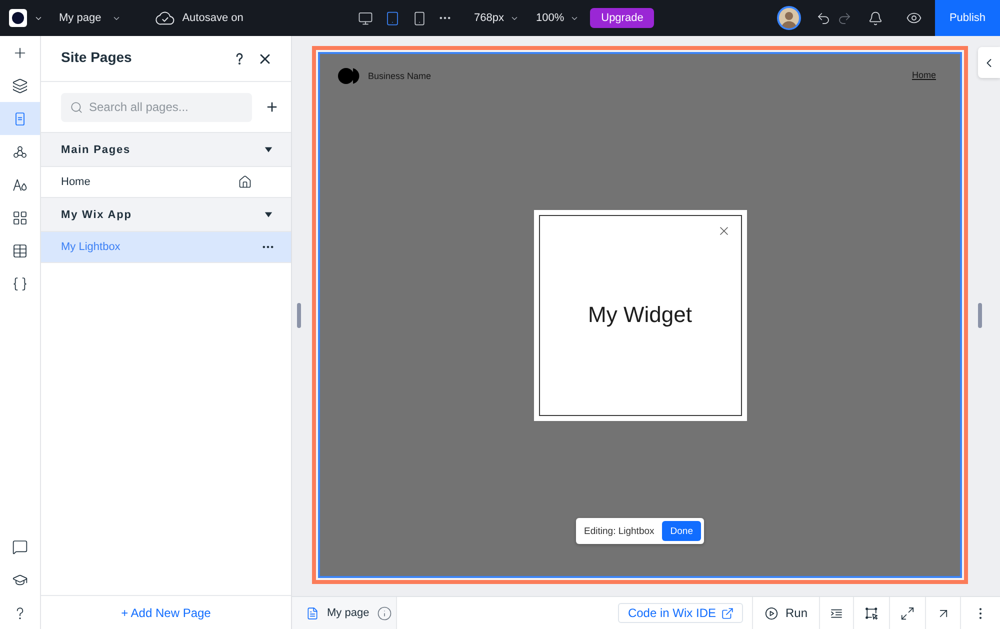 Image resolution: width=1000 pixels, height=629 pixels. I want to click on panel-title: Site Pages, so click(97, 56).